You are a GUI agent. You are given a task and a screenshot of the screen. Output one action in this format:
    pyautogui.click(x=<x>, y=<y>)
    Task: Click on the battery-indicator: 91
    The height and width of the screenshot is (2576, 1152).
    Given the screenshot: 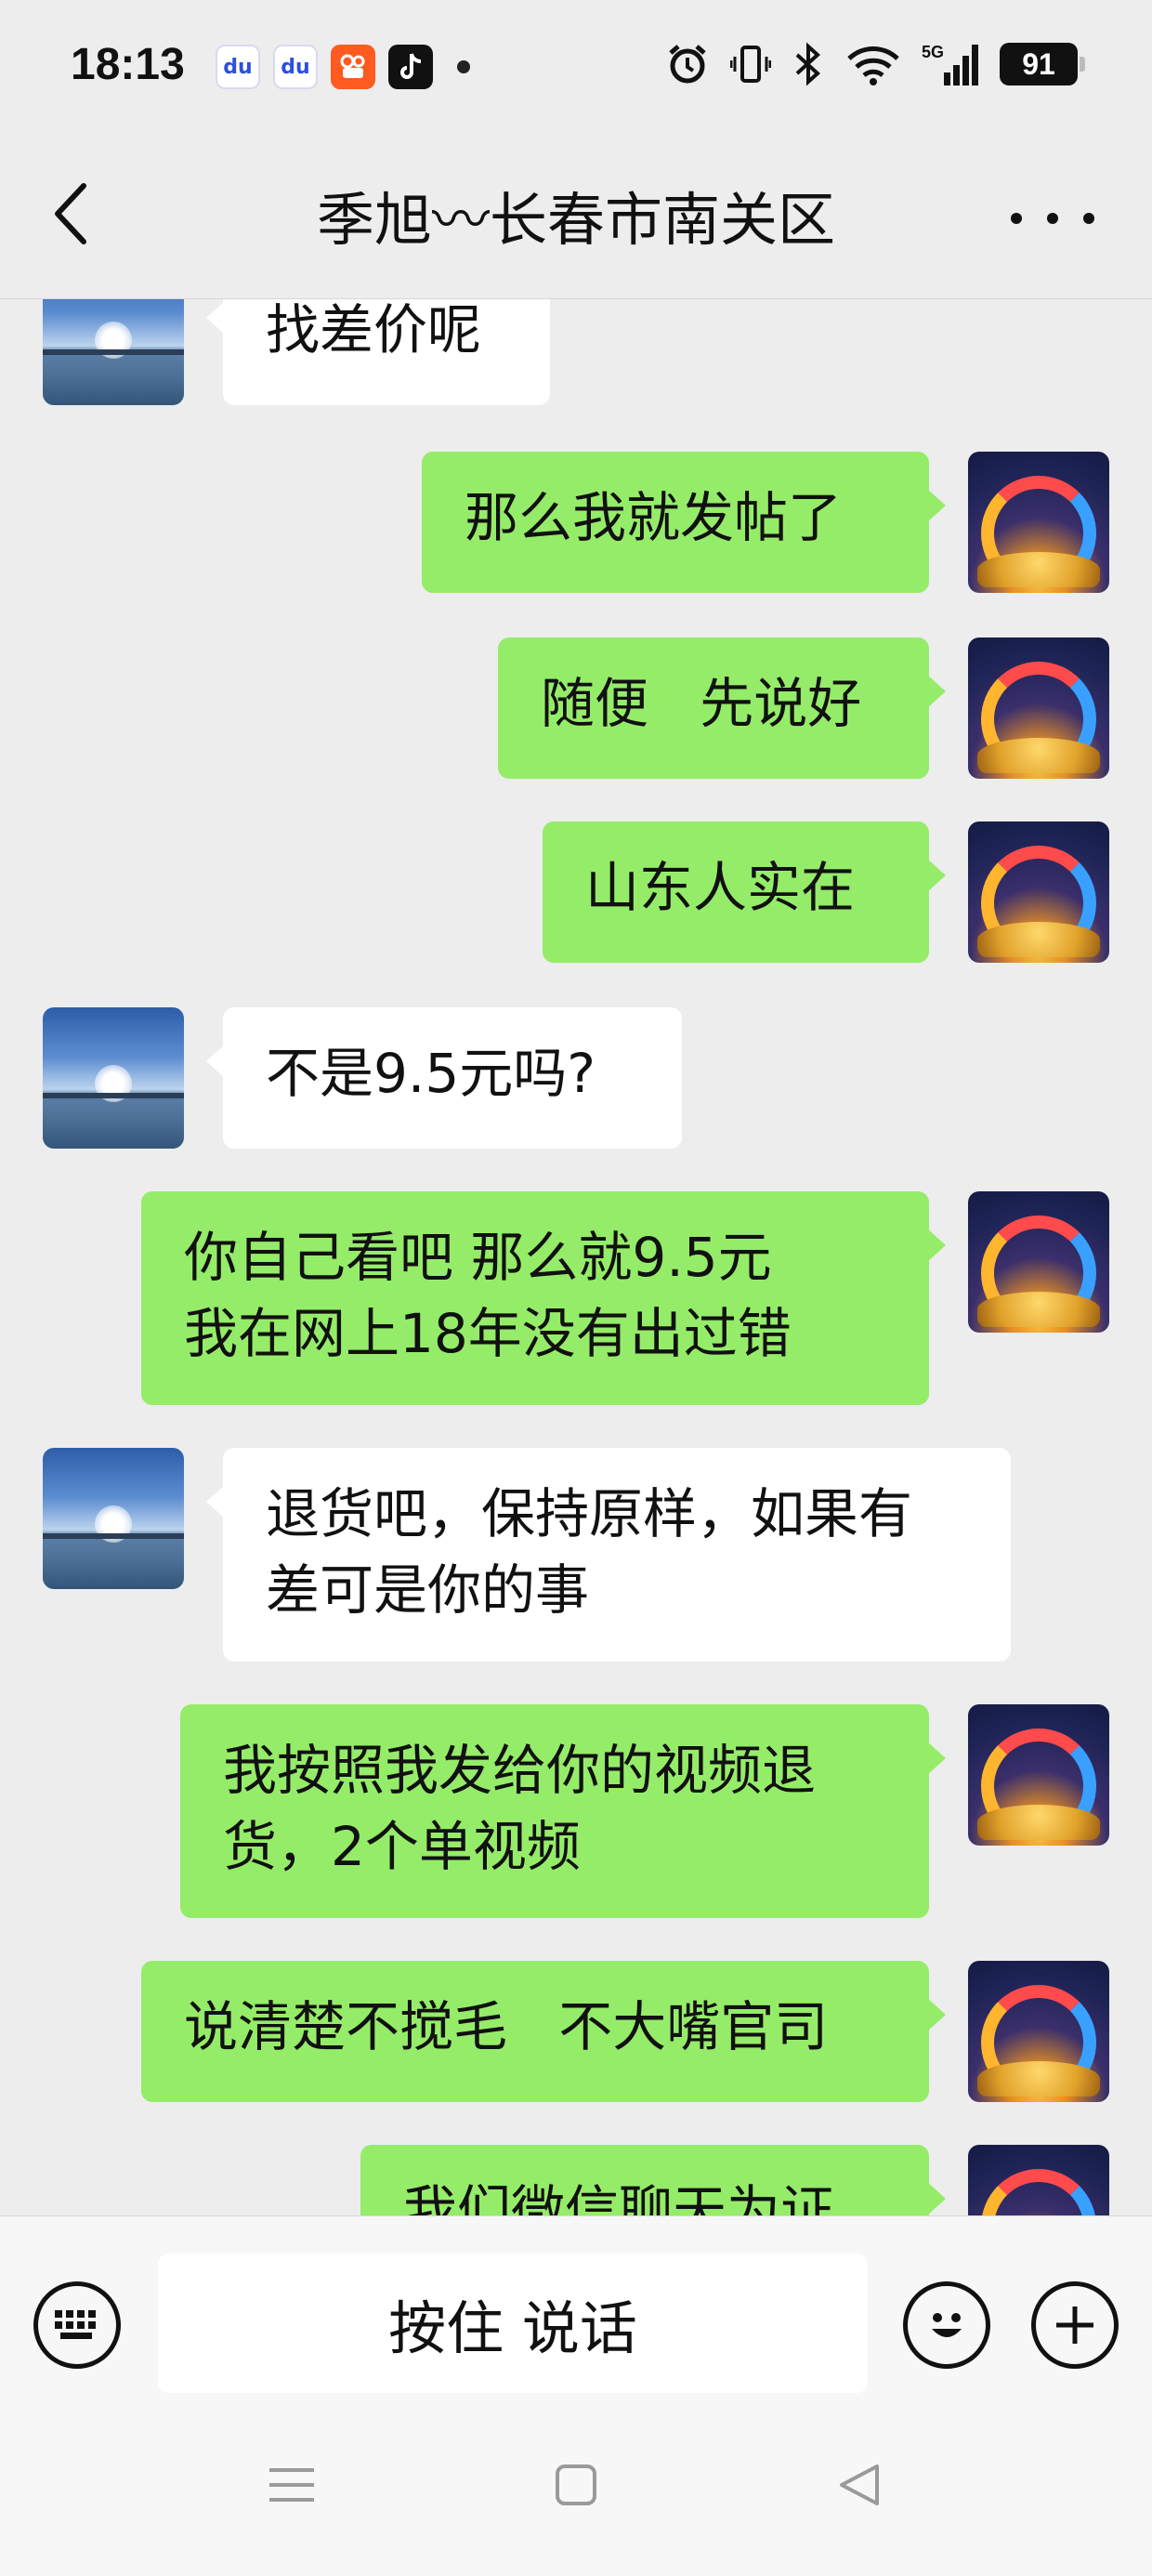 What is the action you would take?
    pyautogui.click(x=1042, y=64)
    